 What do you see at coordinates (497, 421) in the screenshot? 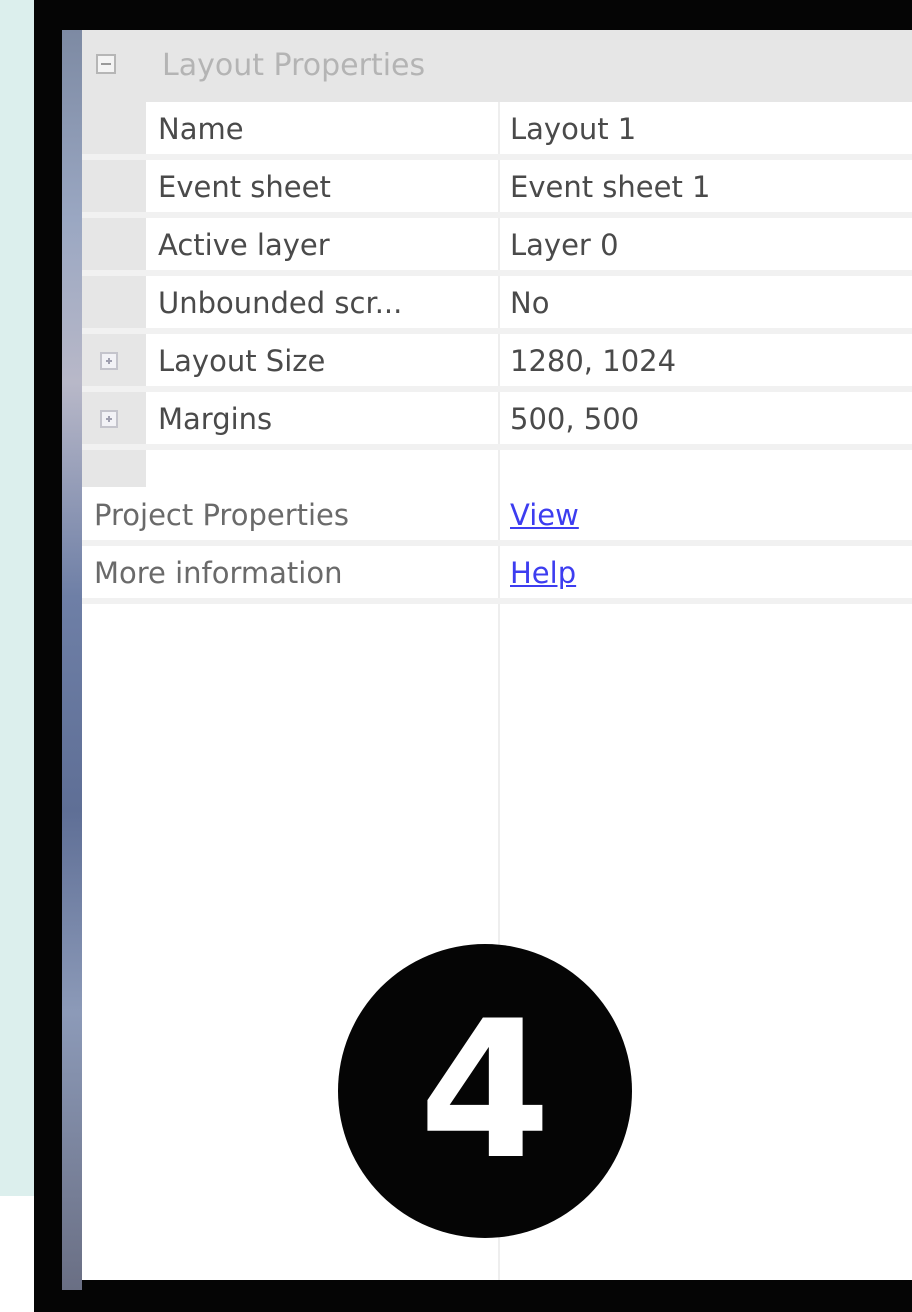
I see `property-row-margins: Margins 500, 500` at bounding box center [497, 421].